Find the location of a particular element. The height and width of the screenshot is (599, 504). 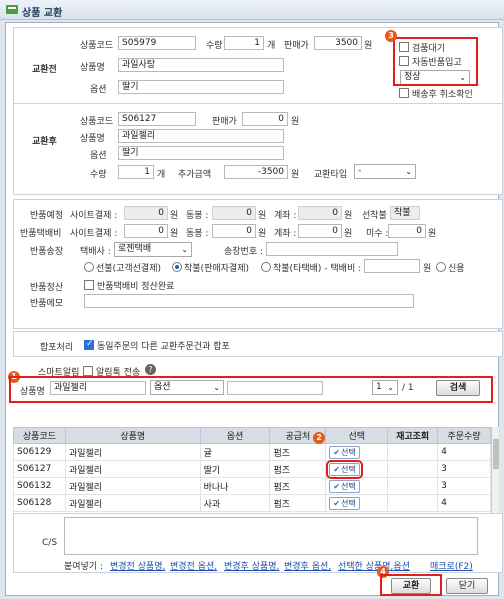

row-supplier: 펌즈 is located at coordinates (298, 469).